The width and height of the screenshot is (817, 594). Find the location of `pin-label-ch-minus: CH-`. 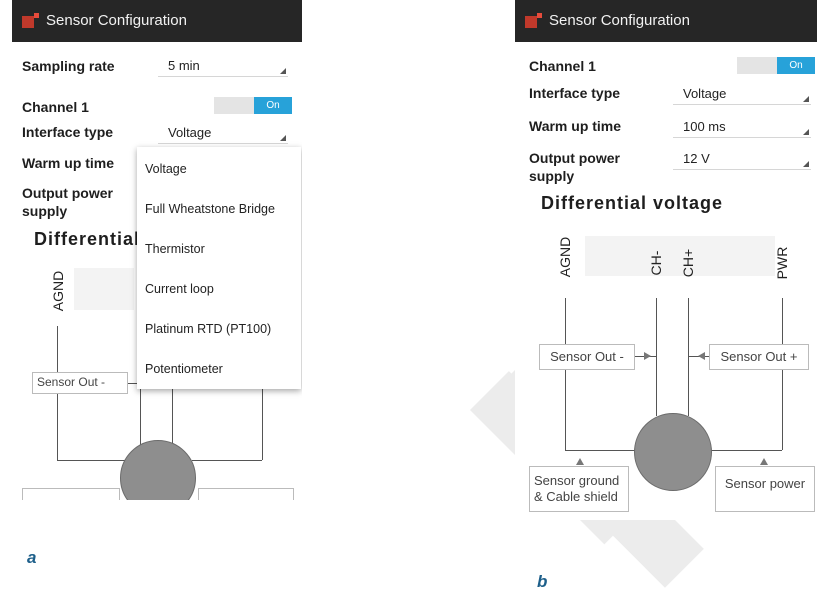

pin-label-ch-minus: CH- is located at coordinates (656, 263).